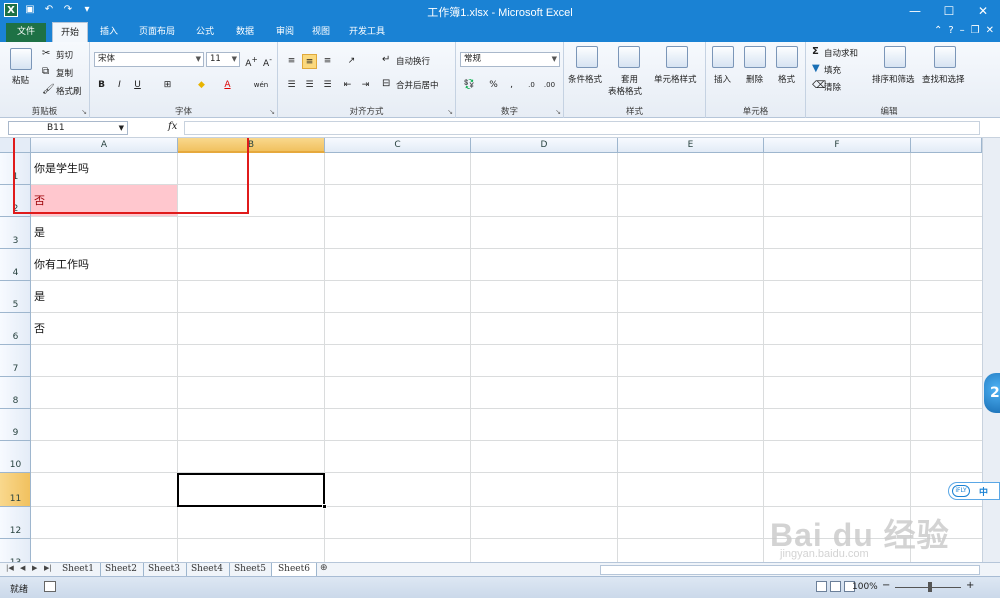 This screenshot has width=1000, height=598. What do you see at coordinates (309, 85) in the screenshot?
I see `align-center-icon: ☰` at bounding box center [309, 85].